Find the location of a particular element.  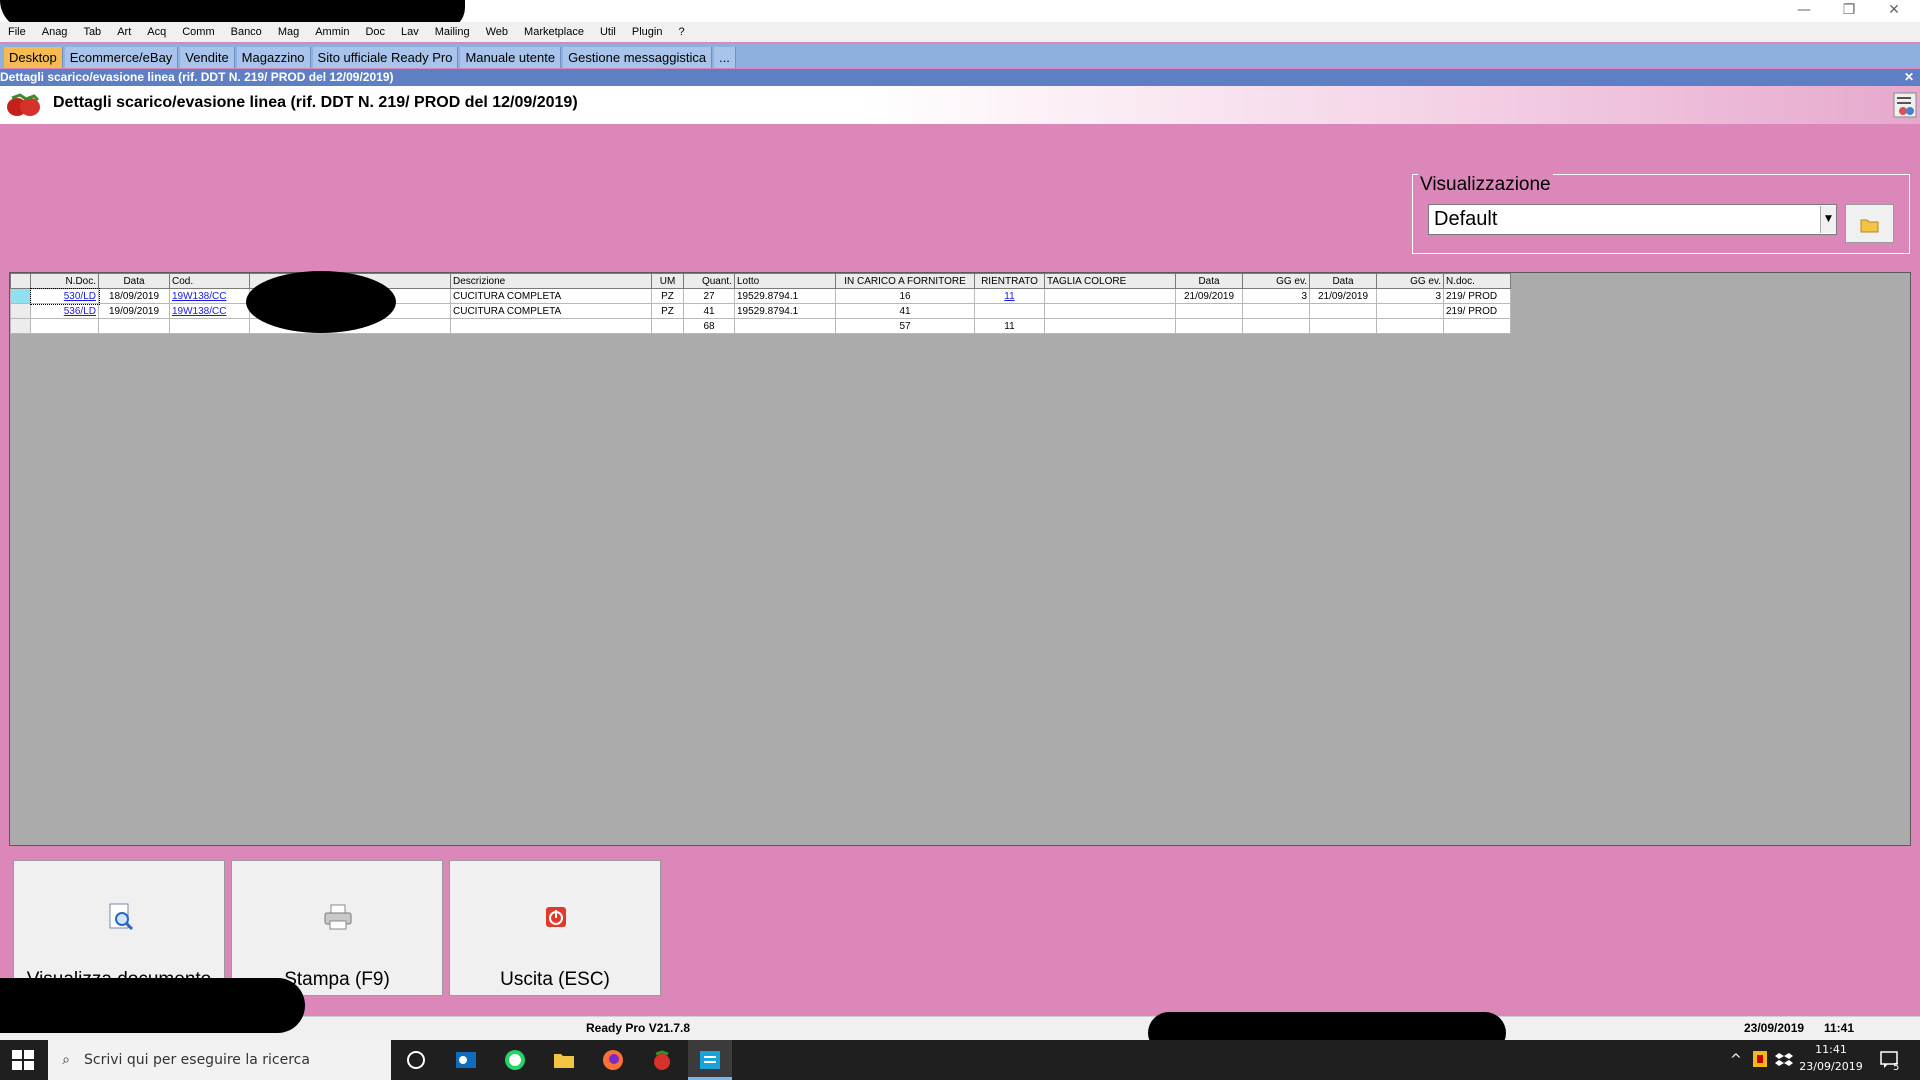

ndoc-link: 530/LD is located at coordinates (64, 296).